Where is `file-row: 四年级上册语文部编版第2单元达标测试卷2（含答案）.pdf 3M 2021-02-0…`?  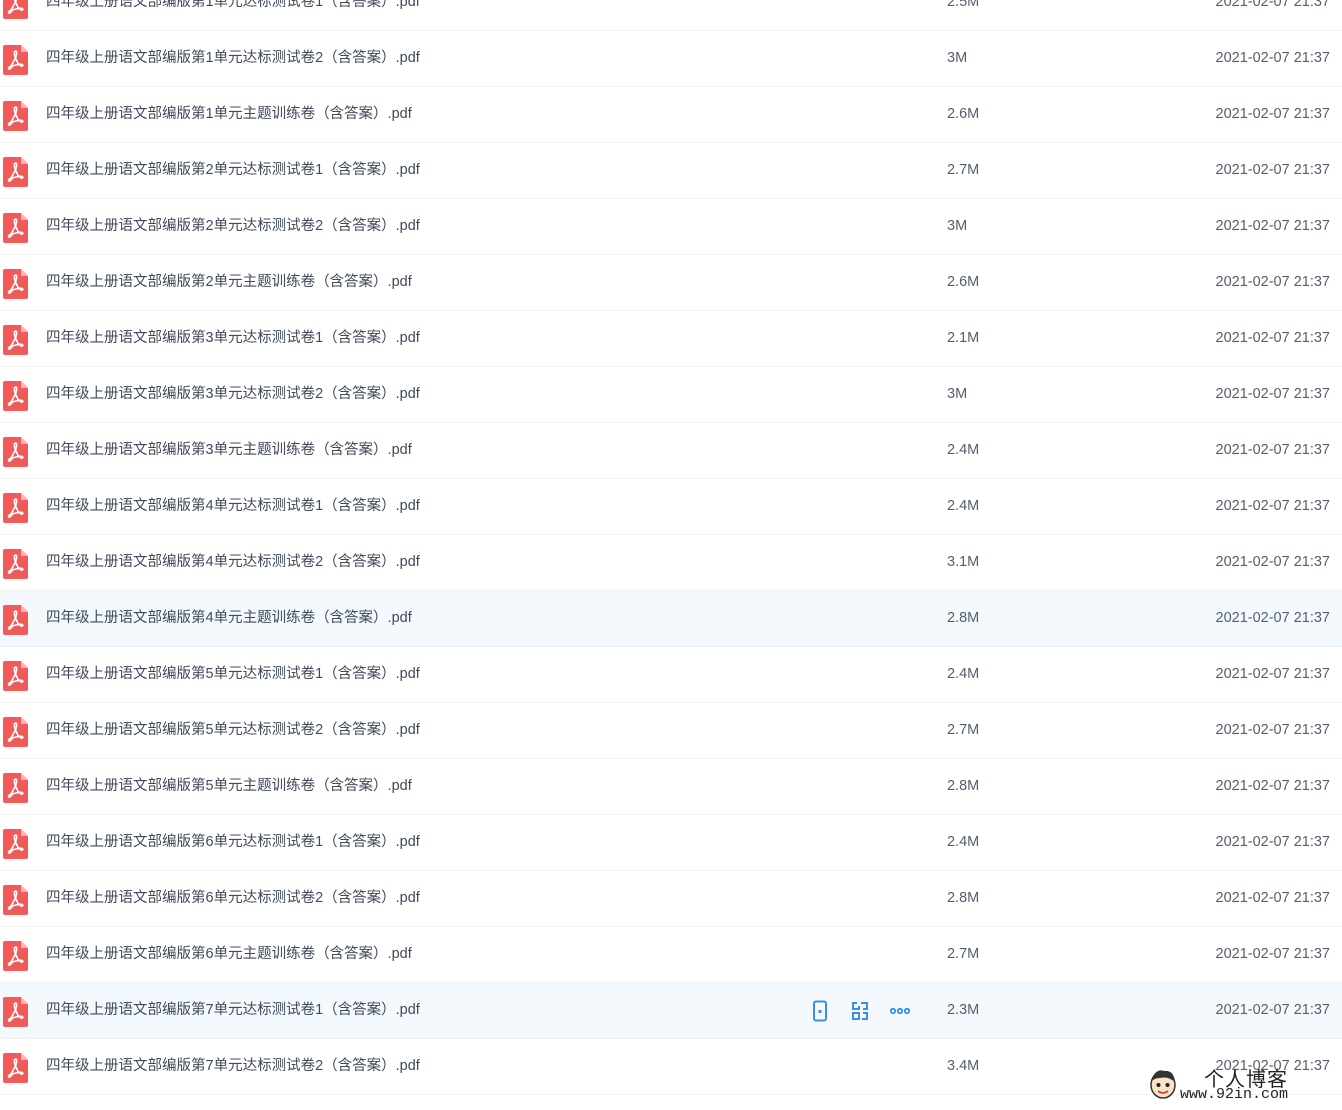 file-row: 四年级上册语文部编版第2单元达标测试卷2（含答案）.pdf 3M 2021-02-0… is located at coordinates (671, 227).